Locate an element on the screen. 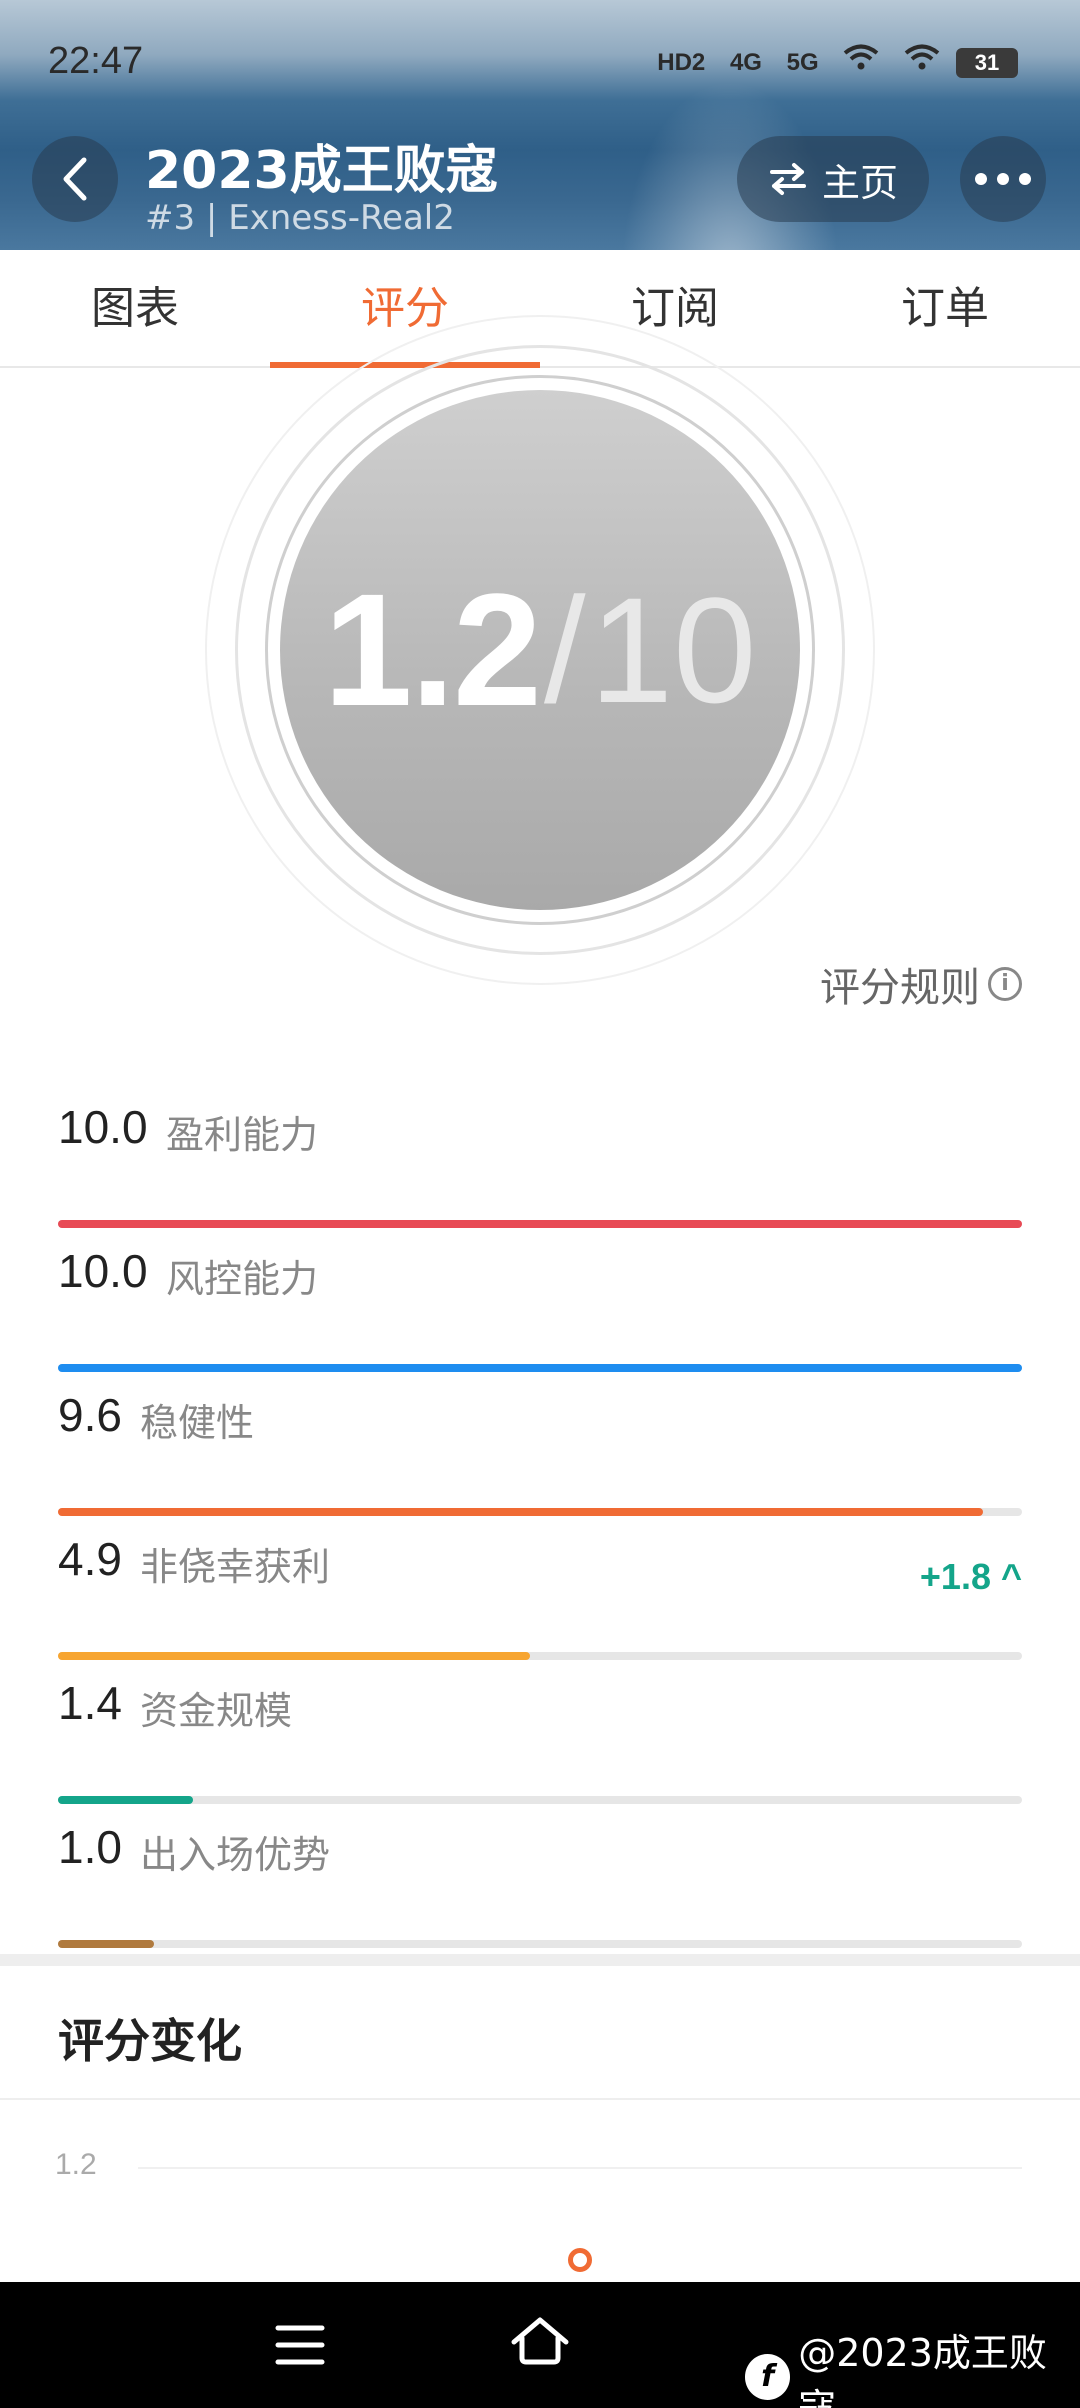 The height and width of the screenshot is (2408, 1080). hd-icon: HD2 is located at coordinates (681, 62).